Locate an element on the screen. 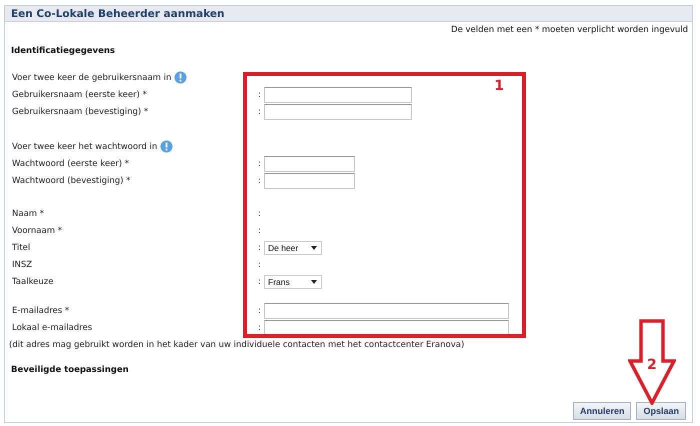 This screenshot has height=426, width=700. field-label: Taalkeuze is located at coordinates (33, 281).